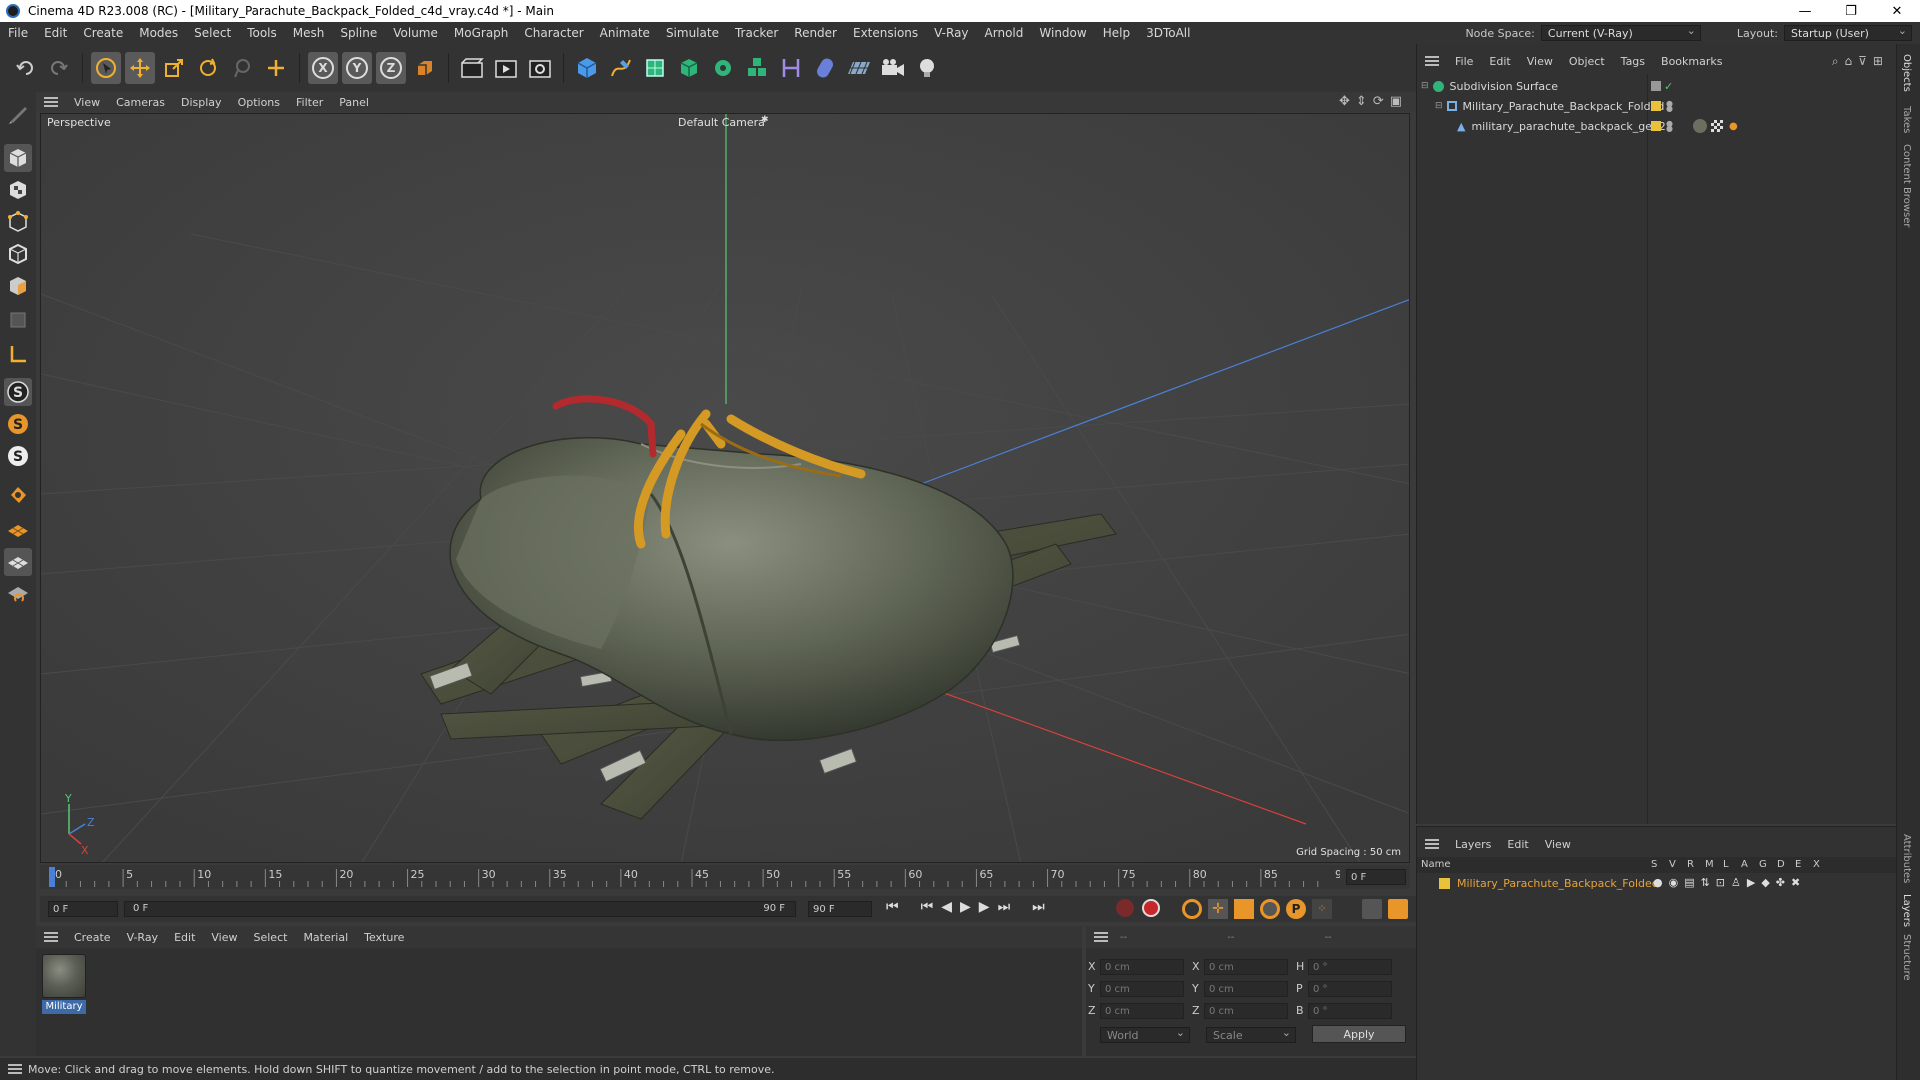 The height and width of the screenshot is (1080, 1920). I want to click on move-tool-button, so click(140, 68).